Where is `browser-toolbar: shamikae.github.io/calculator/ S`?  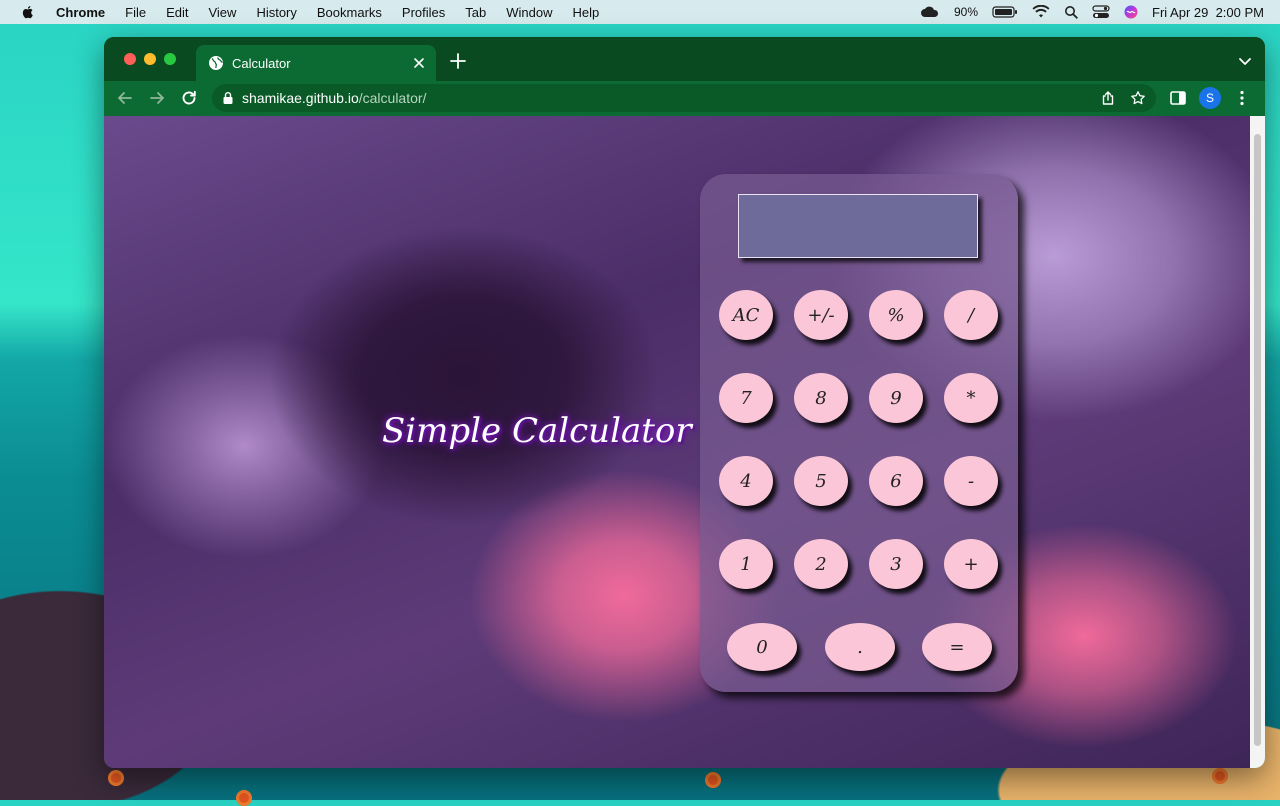 browser-toolbar: shamikae.github.io/calculator/ S is located at coordinates (684, 98).